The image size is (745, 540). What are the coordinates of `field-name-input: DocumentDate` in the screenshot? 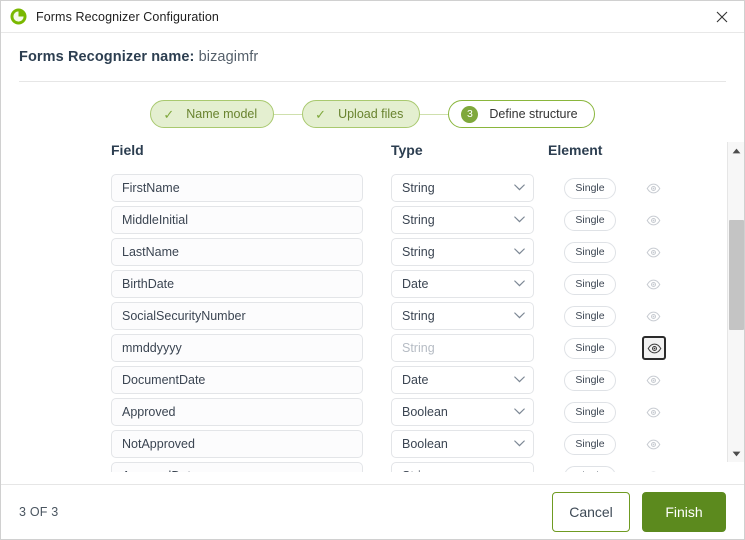 It's located at (237, 380).